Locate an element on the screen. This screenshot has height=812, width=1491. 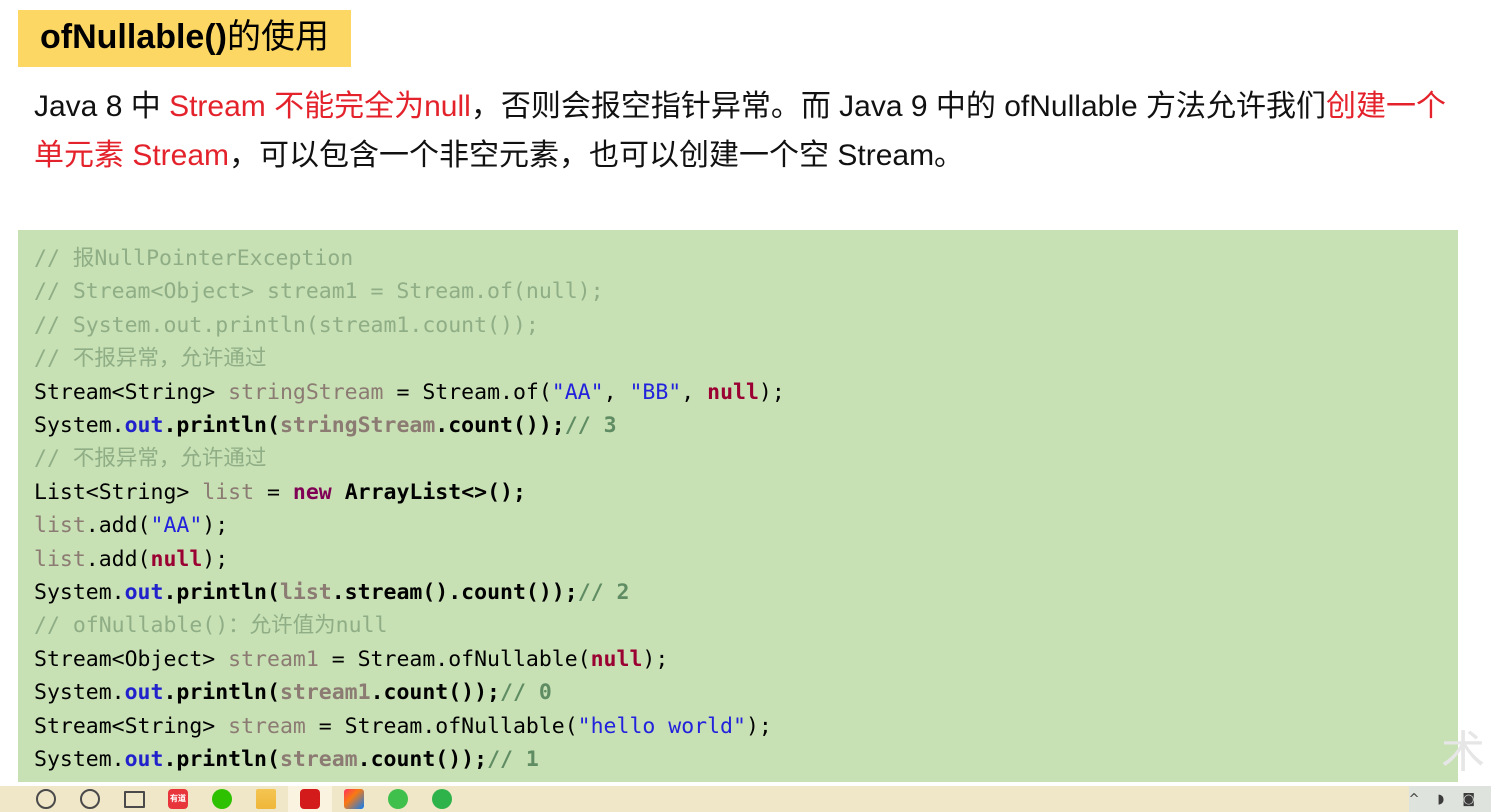
code-keyword: new is located at coordinates (312, 492).